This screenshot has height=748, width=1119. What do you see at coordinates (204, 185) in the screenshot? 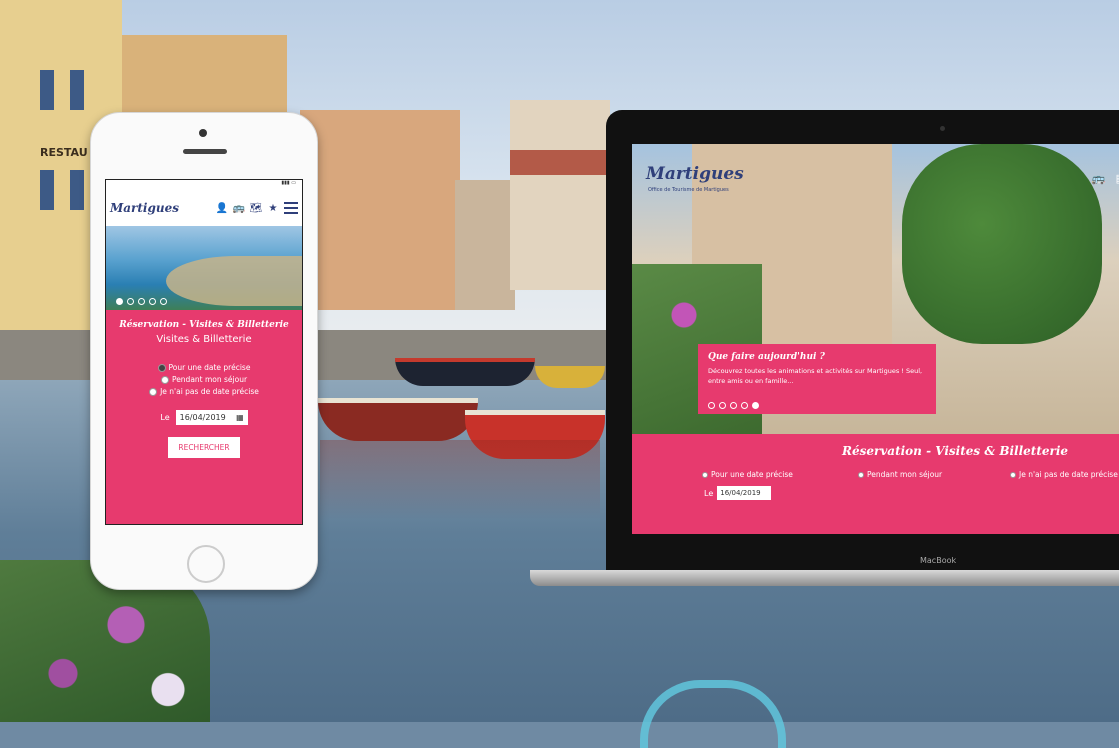
I see `status-bar: ▮▮▮ ▭` at bounding box center [204, 185].